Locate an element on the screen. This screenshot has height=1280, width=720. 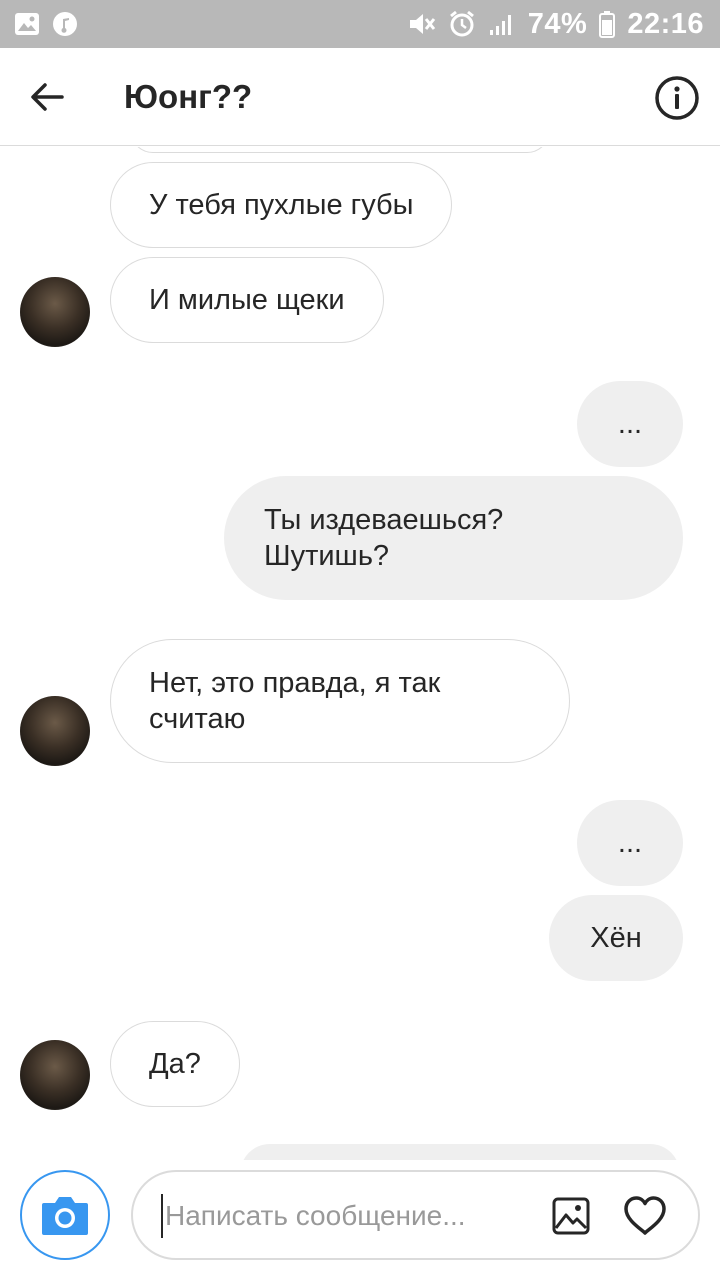
message-text: У тебя пухлые губы is located at coordinates (281, 205).